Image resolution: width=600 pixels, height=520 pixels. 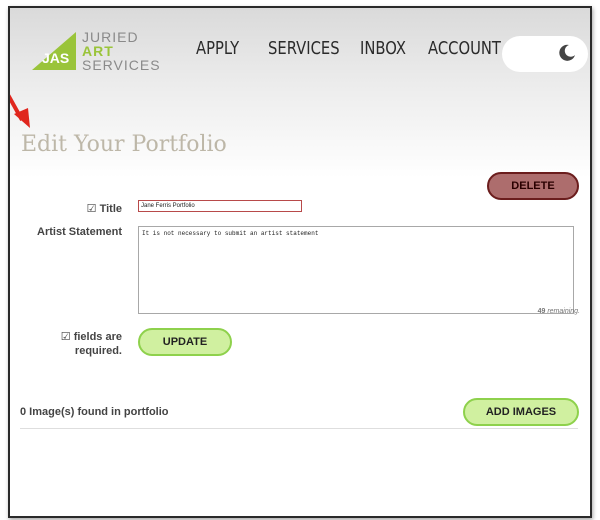 What do you see at coordinates (81, 344) in the screenshot?
I see `required-note: ☑ fields are required.` at bounding box center [81, 344].